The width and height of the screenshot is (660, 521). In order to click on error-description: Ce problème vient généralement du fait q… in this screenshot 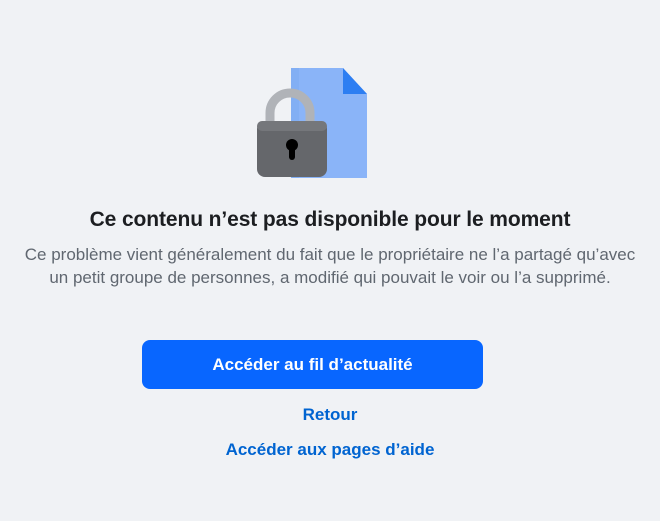, I will do `click(330, 266)`.